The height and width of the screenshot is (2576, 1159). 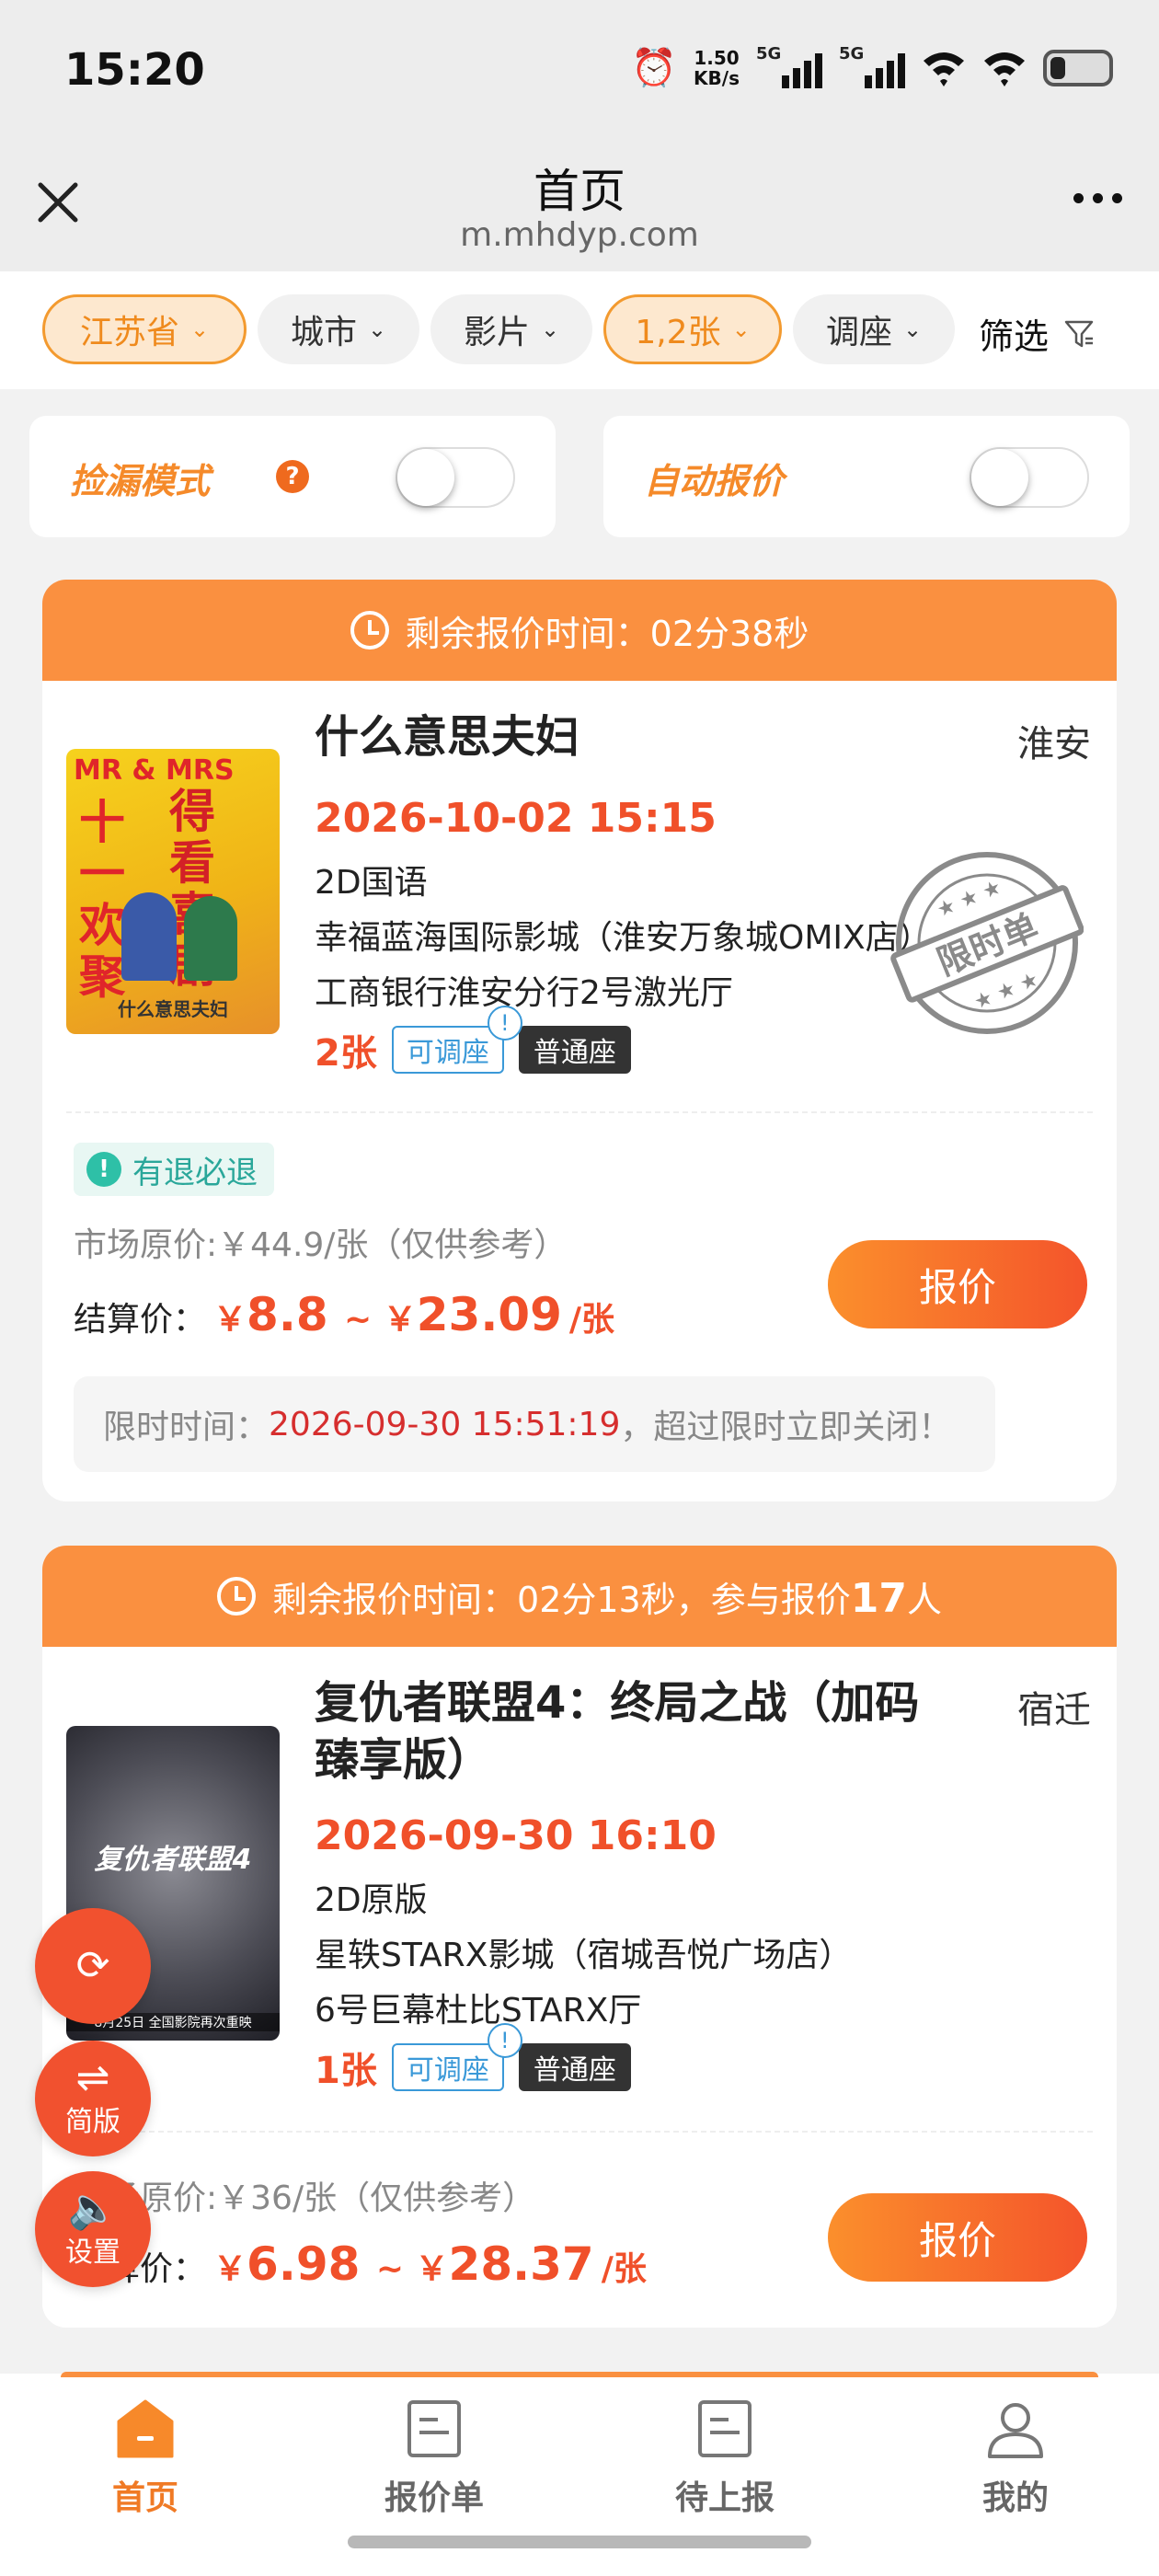 I want to click on tab-home: 首页, so click(x=145, y=2459).